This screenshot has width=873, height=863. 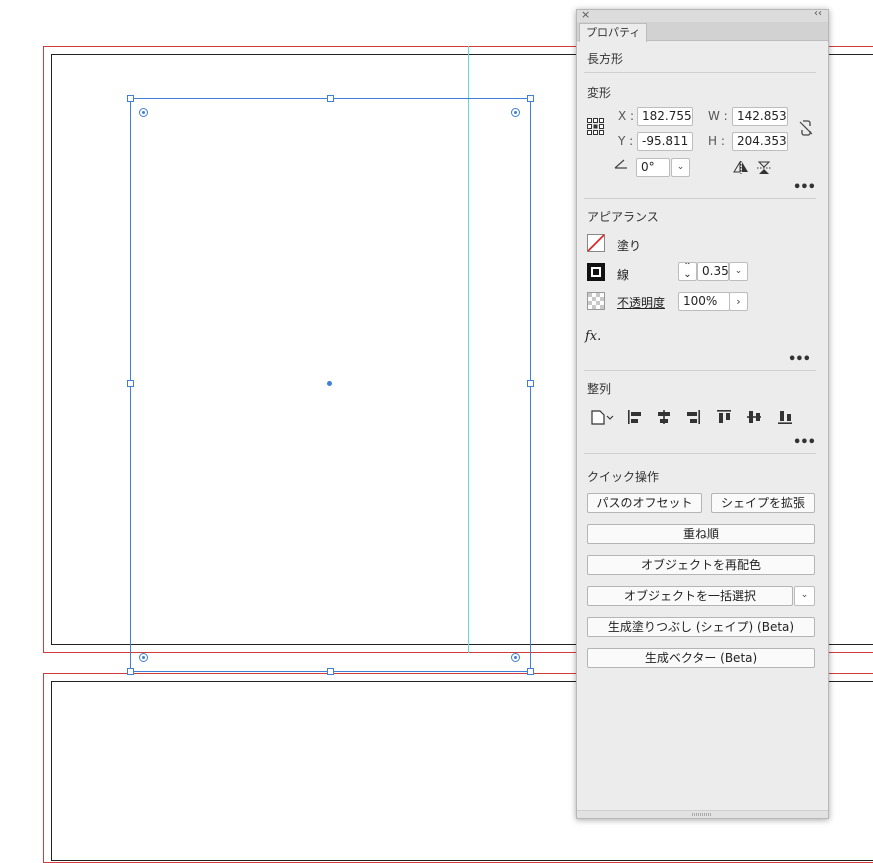 I want to click on angle-field: 0°, so click(x=653, y=167).